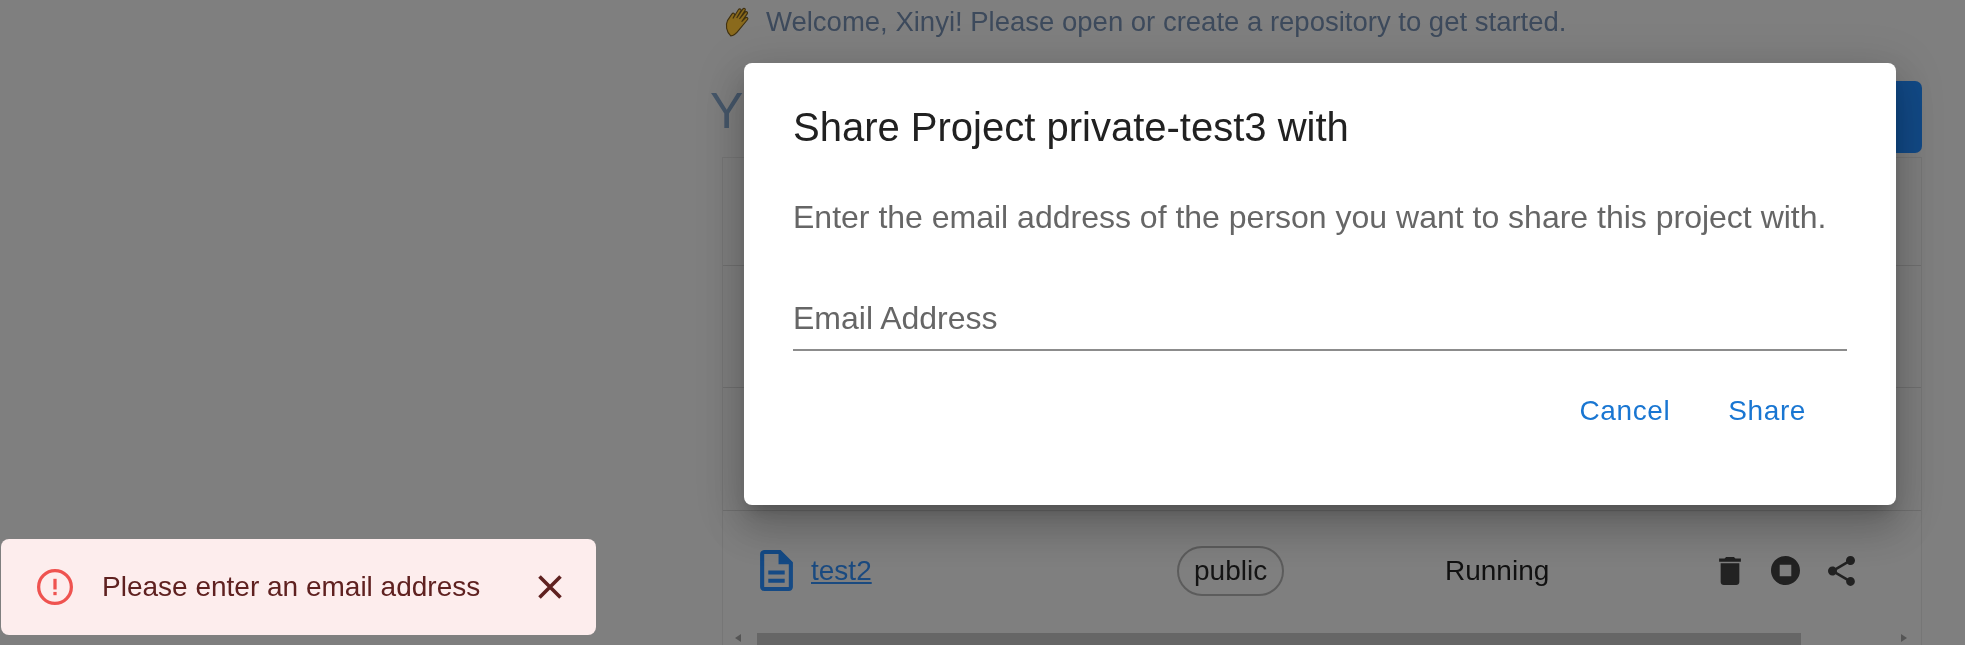 This screenshot has width=1965, height=645. I want to click on trash-icon, so click(1730, 570).